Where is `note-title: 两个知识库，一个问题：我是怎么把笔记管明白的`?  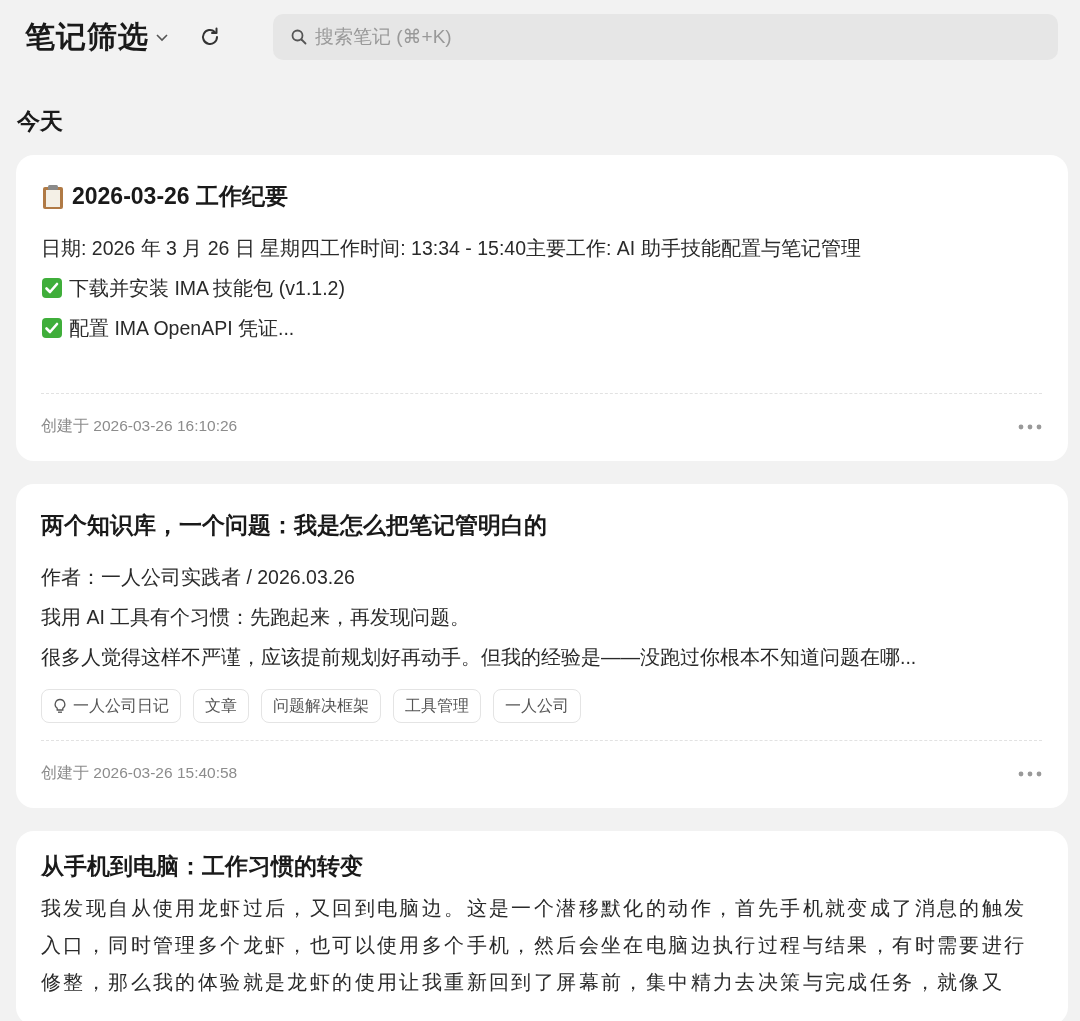
note-title: 两个知识库，一个问题：我是怎么把笔记管明白的 is located at coordinates (294, 525).